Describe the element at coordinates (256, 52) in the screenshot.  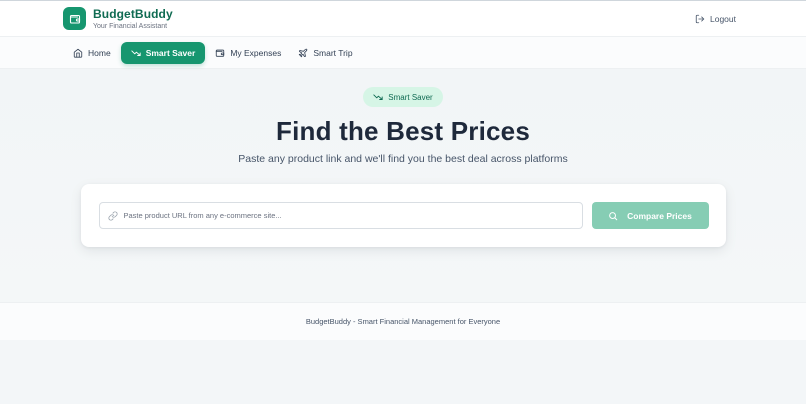
I see `nav-item-label: My Expenses` at that location.